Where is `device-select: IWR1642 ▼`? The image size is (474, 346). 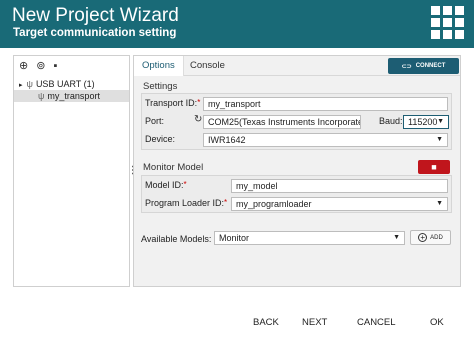 device-select: IWR1642 ▼ is located at coordinates (325, 140).